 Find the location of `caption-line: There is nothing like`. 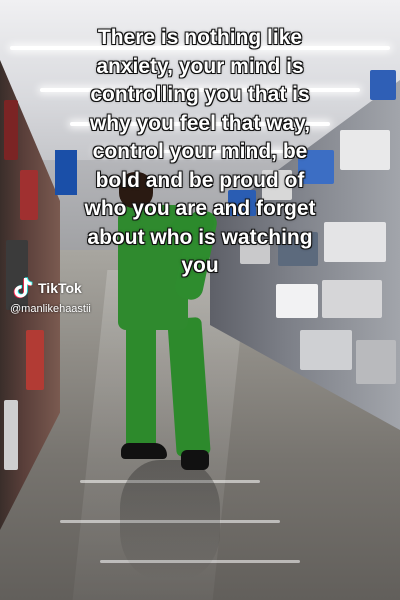

caption-line: There is nothing like is located at coordinates (200, 37).